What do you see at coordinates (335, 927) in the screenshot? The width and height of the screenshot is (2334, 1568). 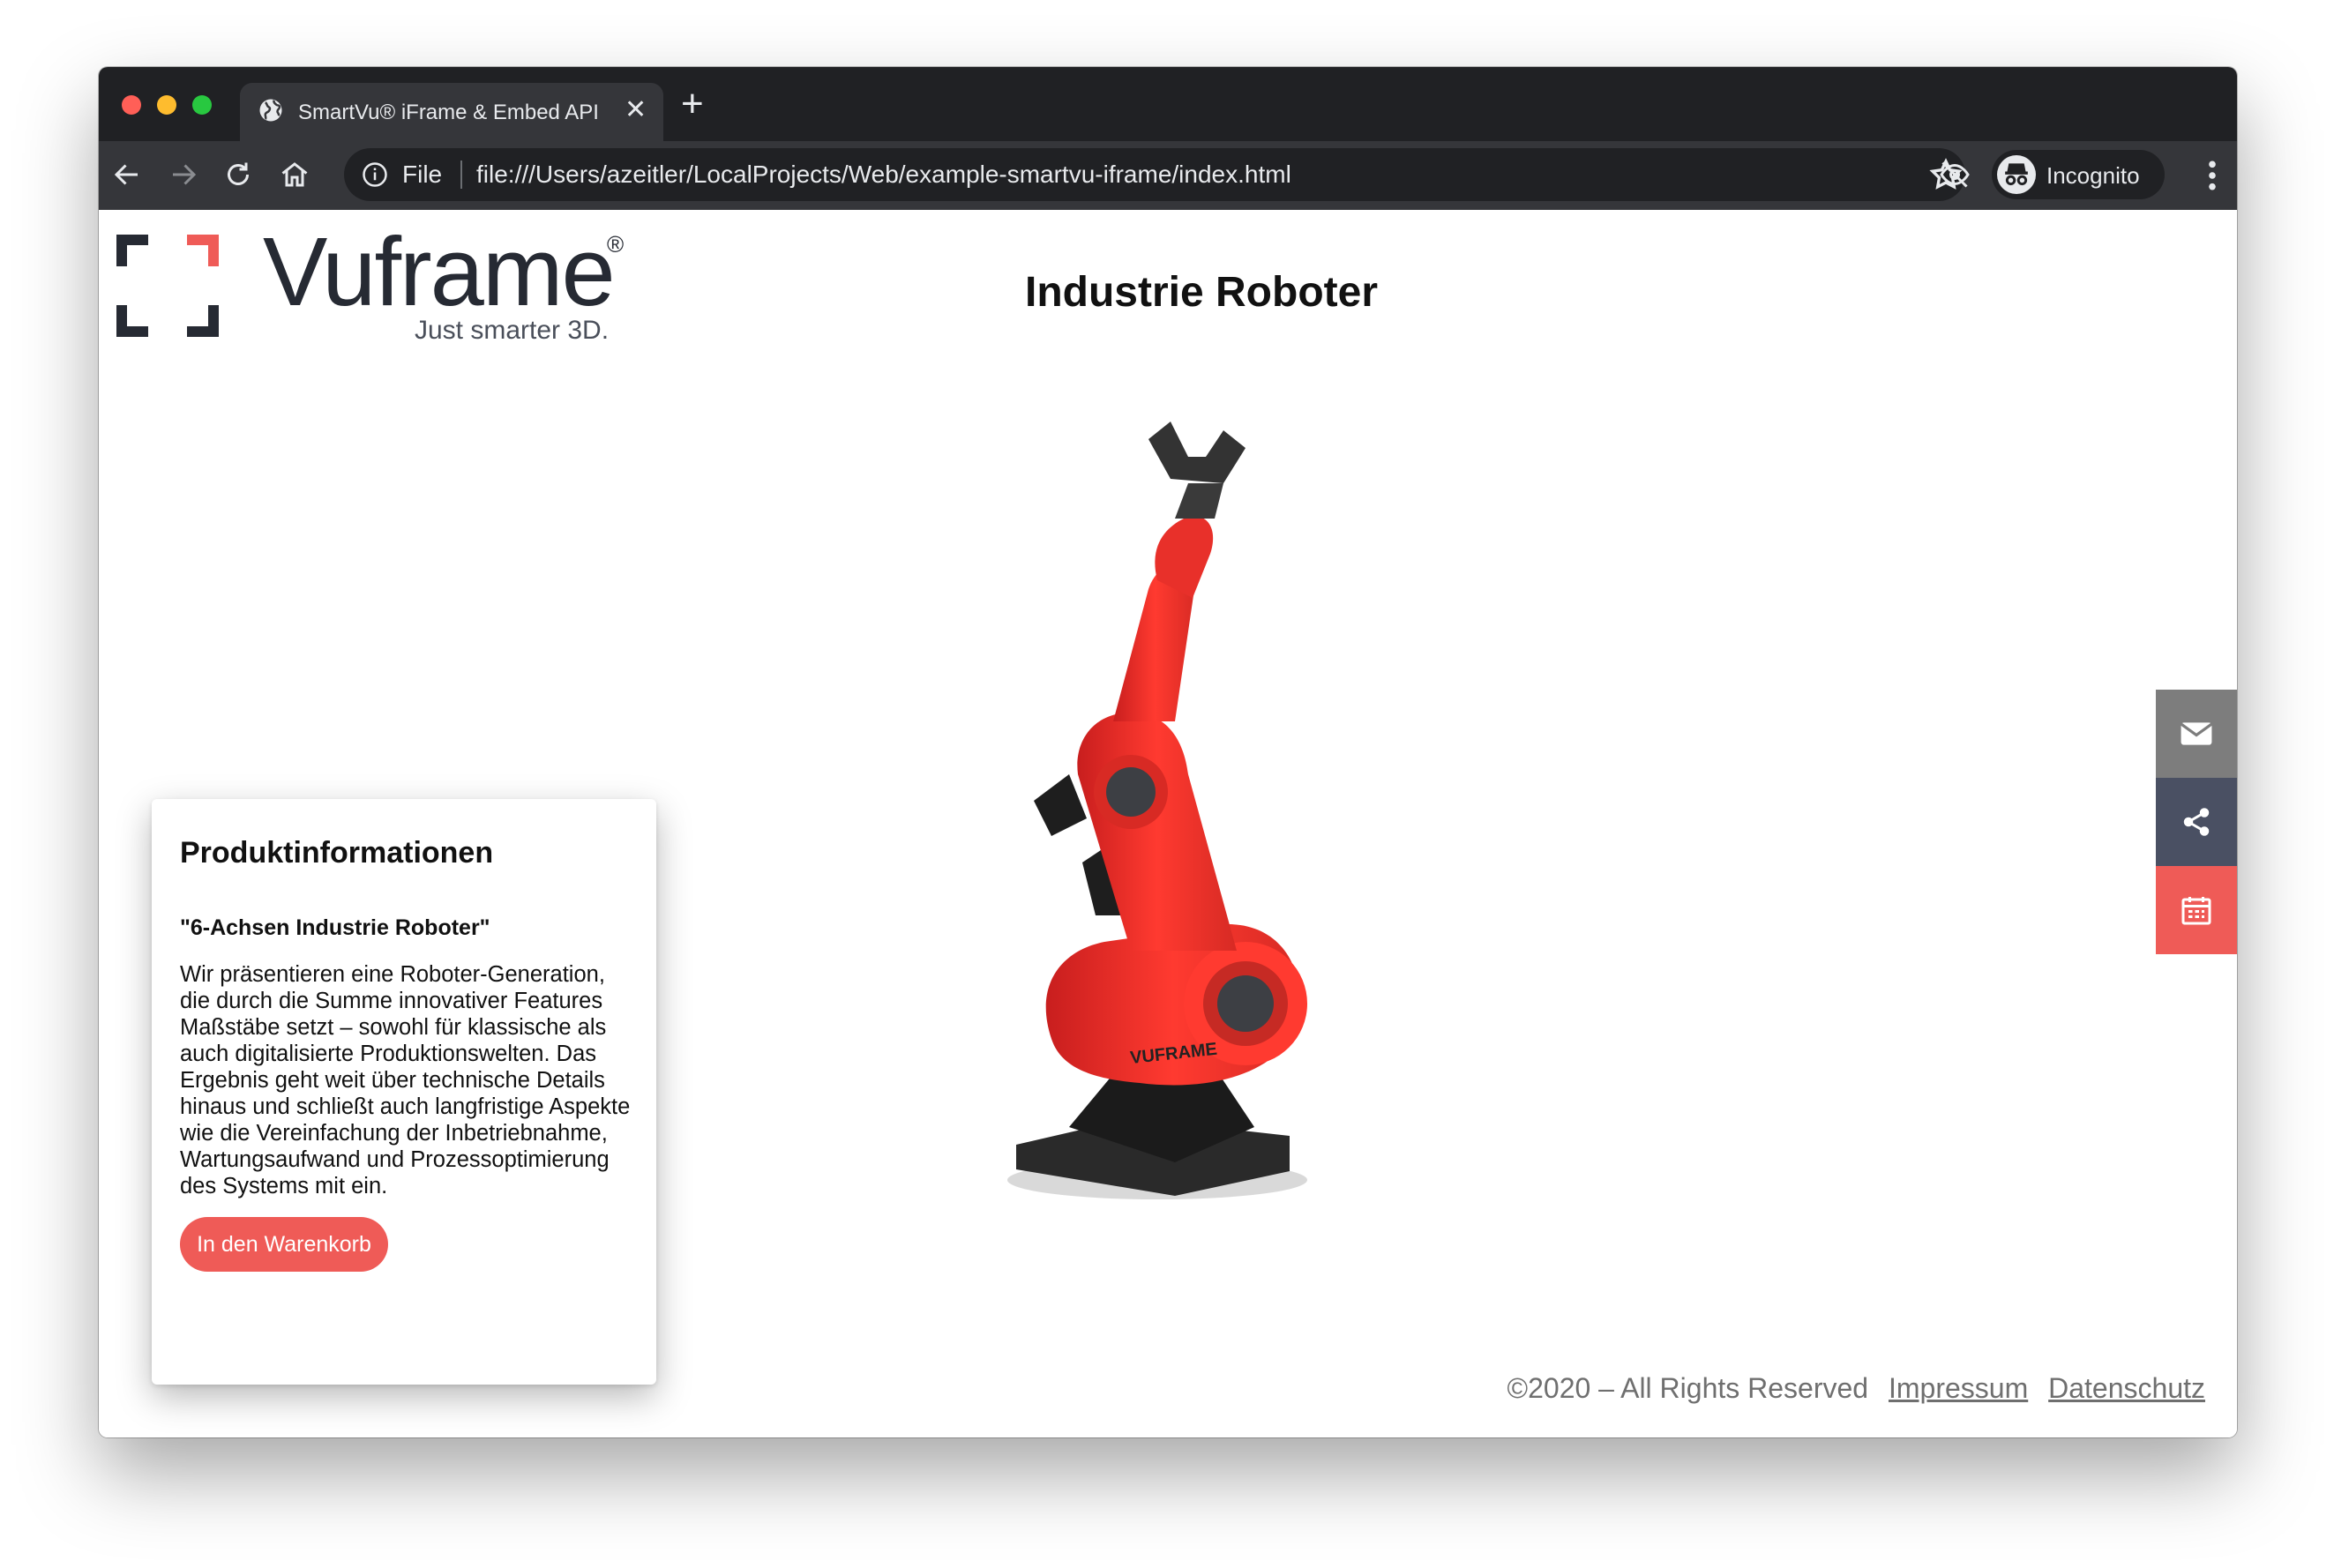 I see `product-name: "6-Achsen Industrie Roboter"` at bounding box center [335, 927].